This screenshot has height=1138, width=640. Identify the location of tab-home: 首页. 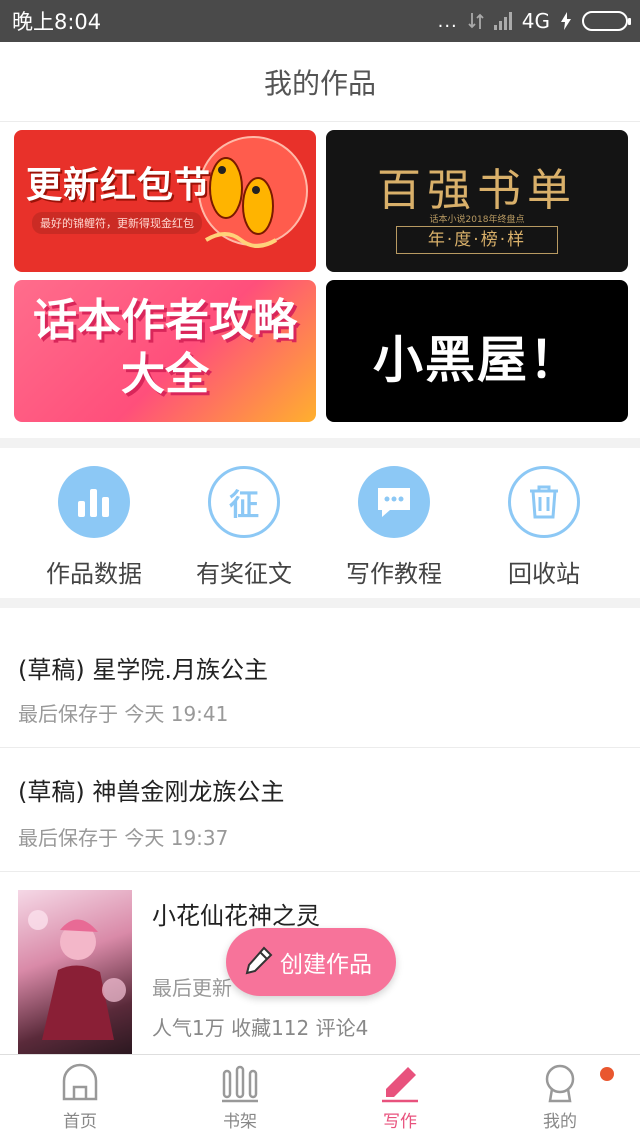
(80, 1096).